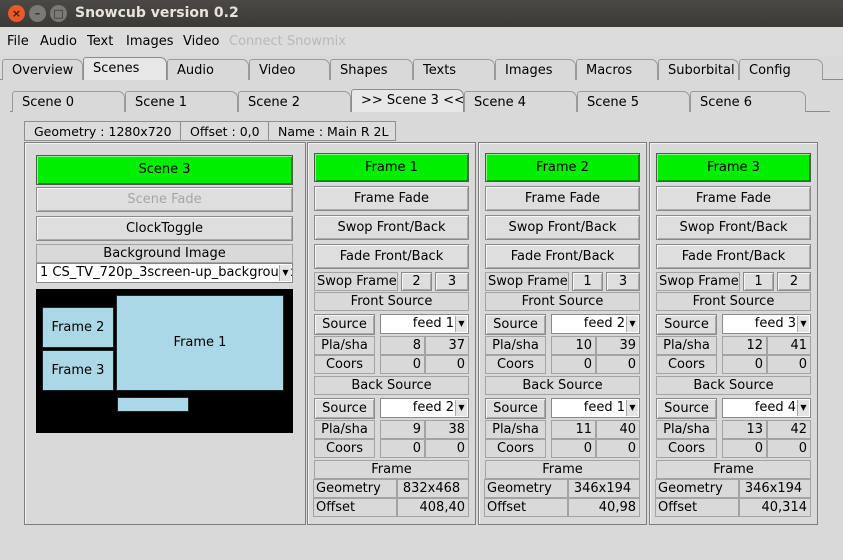 Image resolution: width=843 pixels, height=560 pixels. What do you see at coordinates (78, 370) in the screenshot?
I see `preview-frame-3: Frame 3` at bounding box center [78, 370].